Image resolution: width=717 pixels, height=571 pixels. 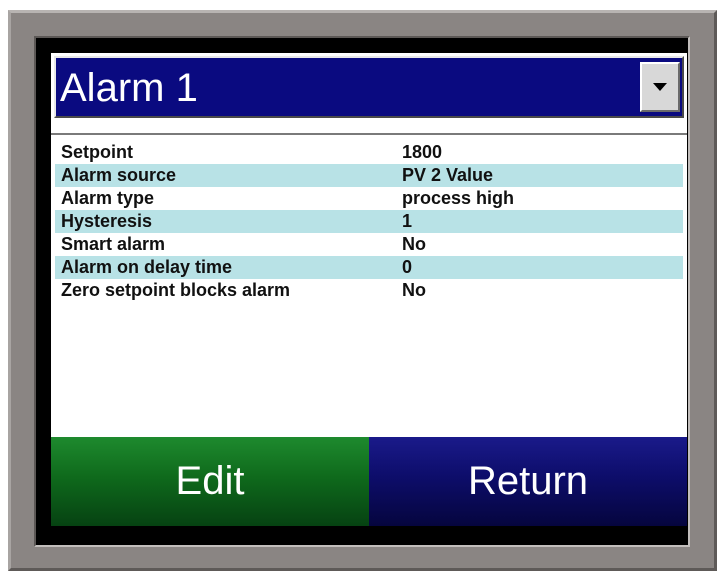 I want to click on parameter-label: Hysteresis, so click(x=107, y=221).